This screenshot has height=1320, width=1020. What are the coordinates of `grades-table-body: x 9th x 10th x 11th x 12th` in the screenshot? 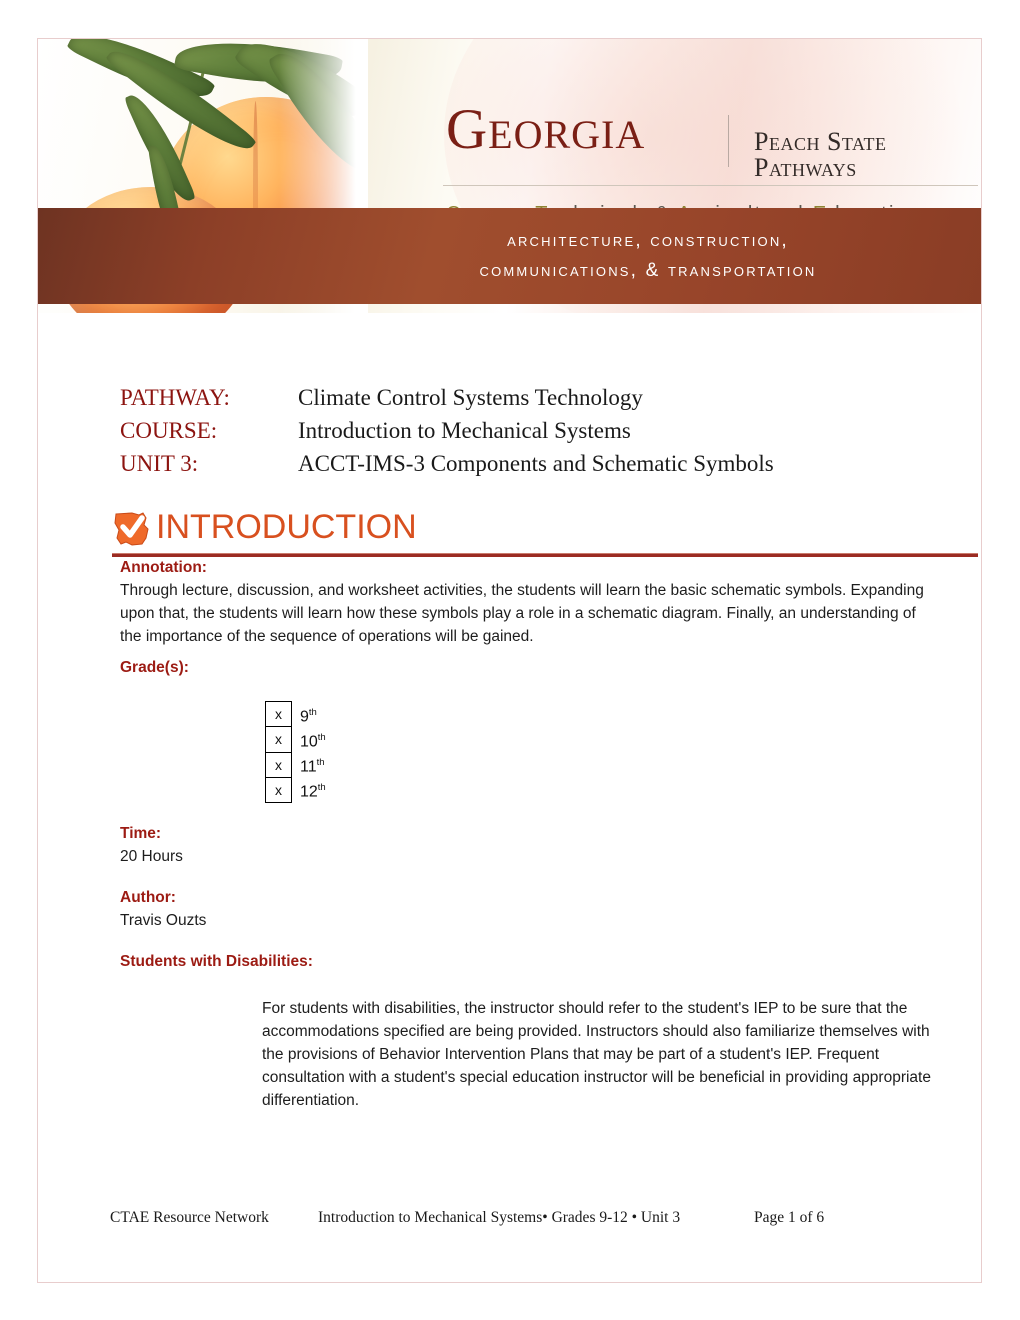 It's located at (296, 752).